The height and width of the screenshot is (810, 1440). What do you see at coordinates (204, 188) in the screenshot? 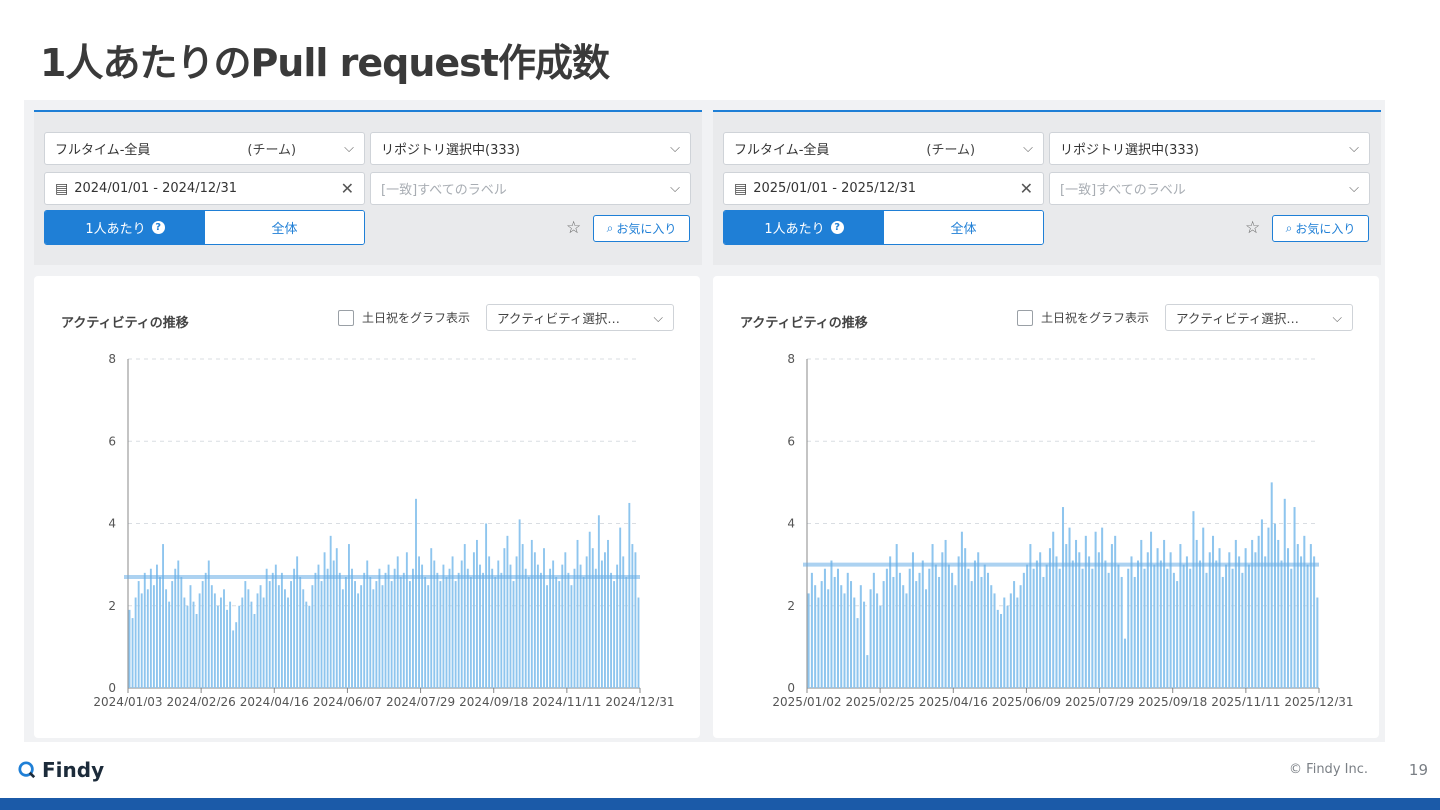
I see `date-range-field: ▤ 2024/01/01 - 2024/12/31 ✕` at bounding box center [204, 188].